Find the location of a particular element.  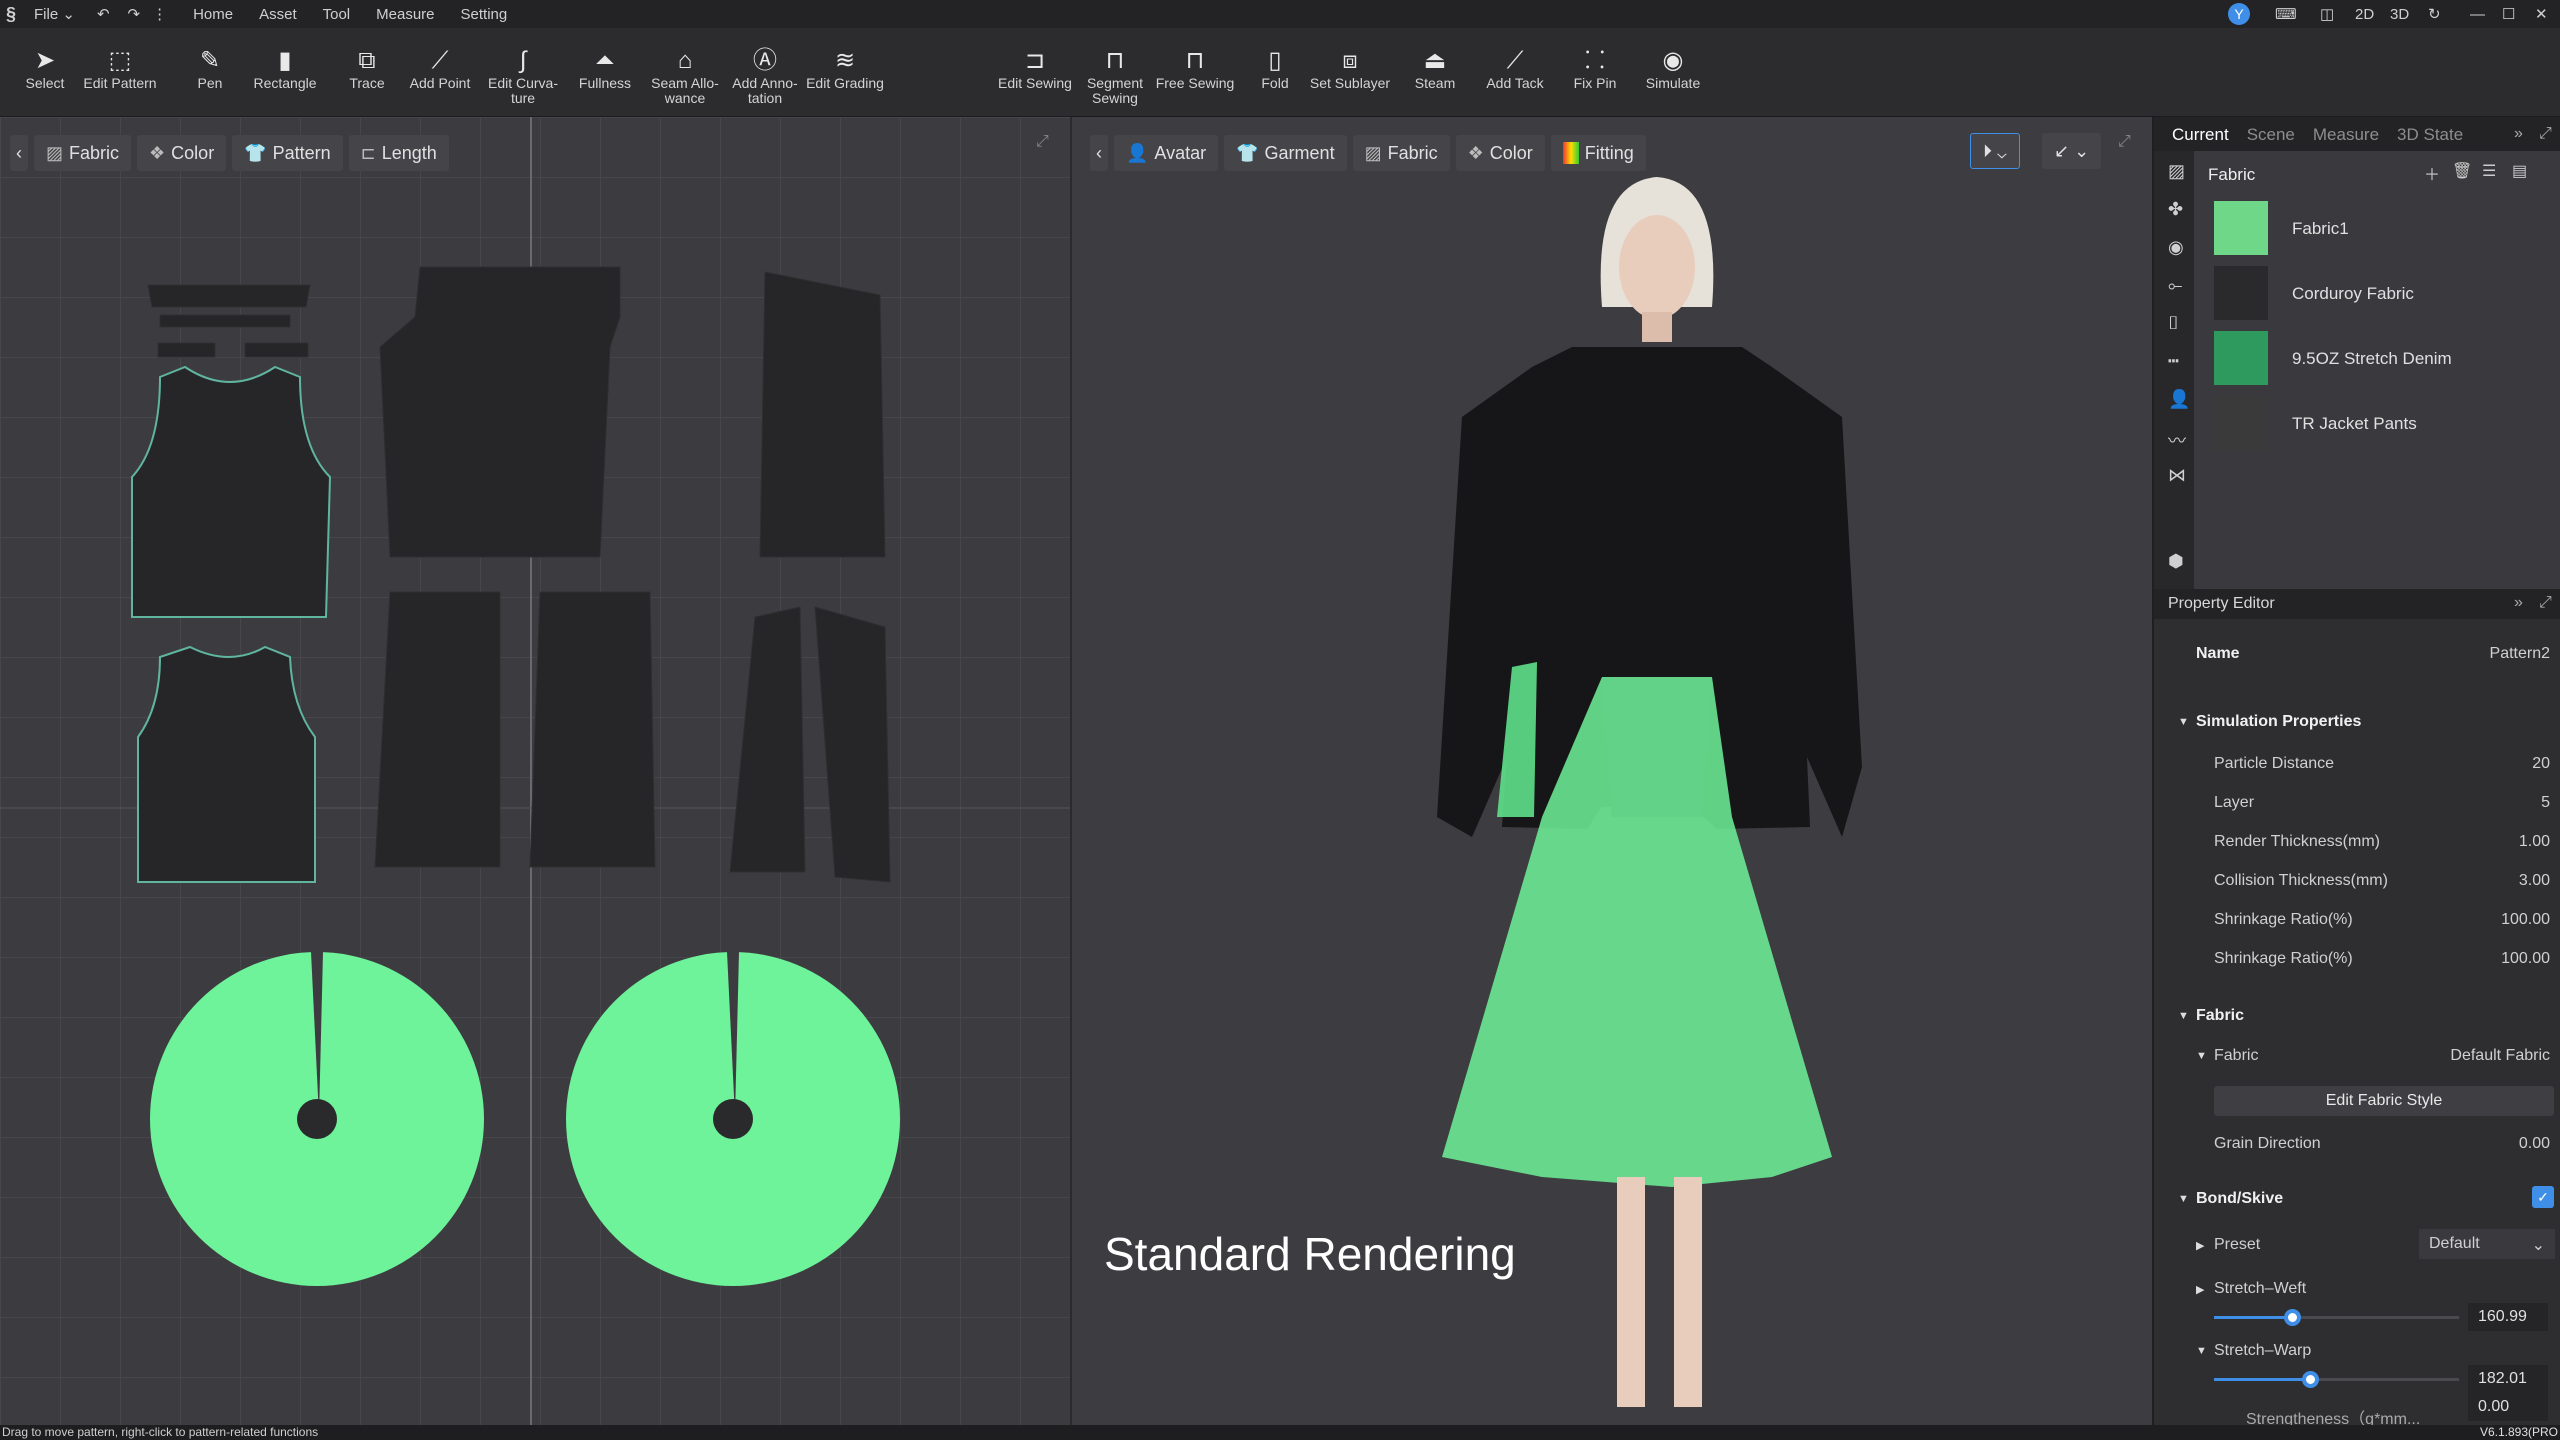

tool-simulate: ◉ Simulate is located at coordinates (1673, 68).